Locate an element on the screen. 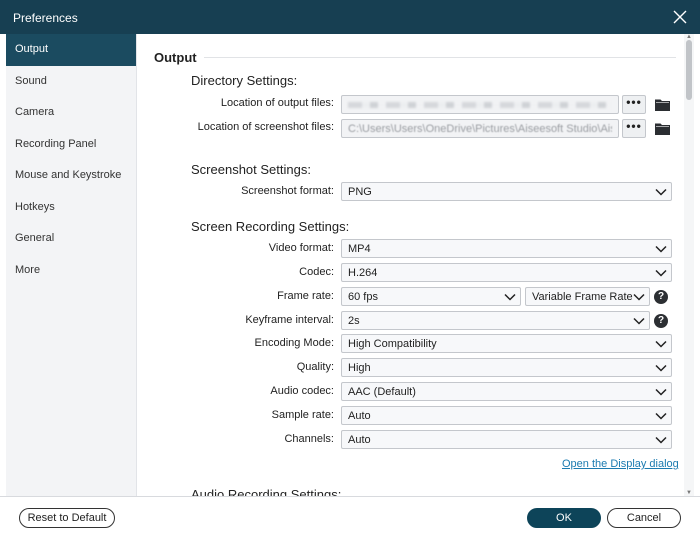 The width and height of the screenshot is (700, 538). window-title: Preferences is located at coordinates (45, 18).